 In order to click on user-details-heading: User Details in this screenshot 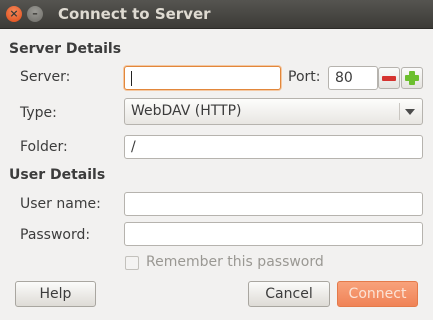, I will do `click(57, 175)`.